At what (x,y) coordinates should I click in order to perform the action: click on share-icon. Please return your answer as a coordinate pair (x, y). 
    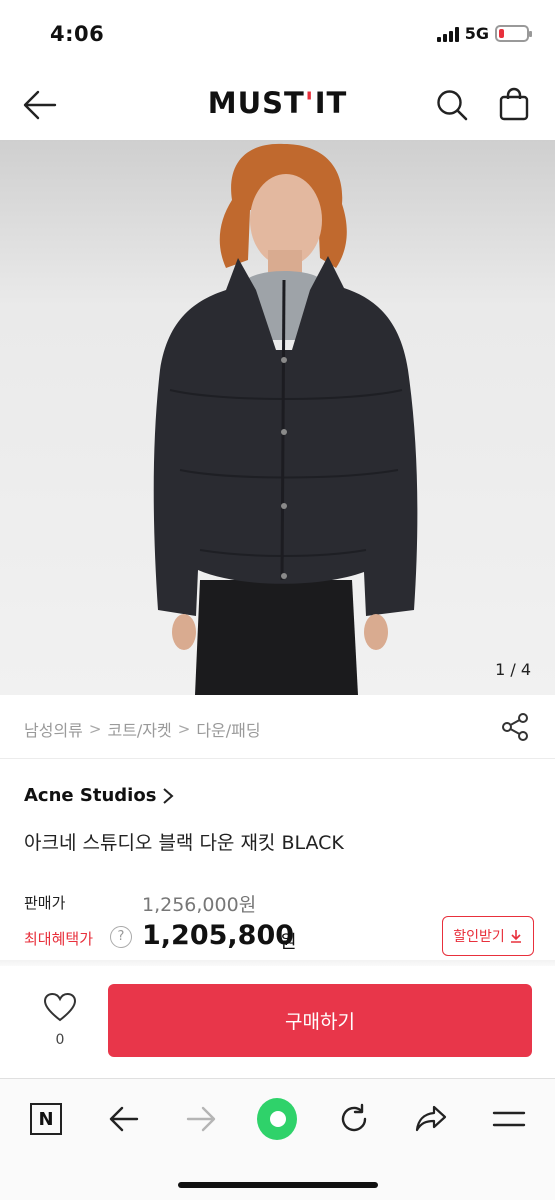
    Looking at the image, I should click on (515, 727).